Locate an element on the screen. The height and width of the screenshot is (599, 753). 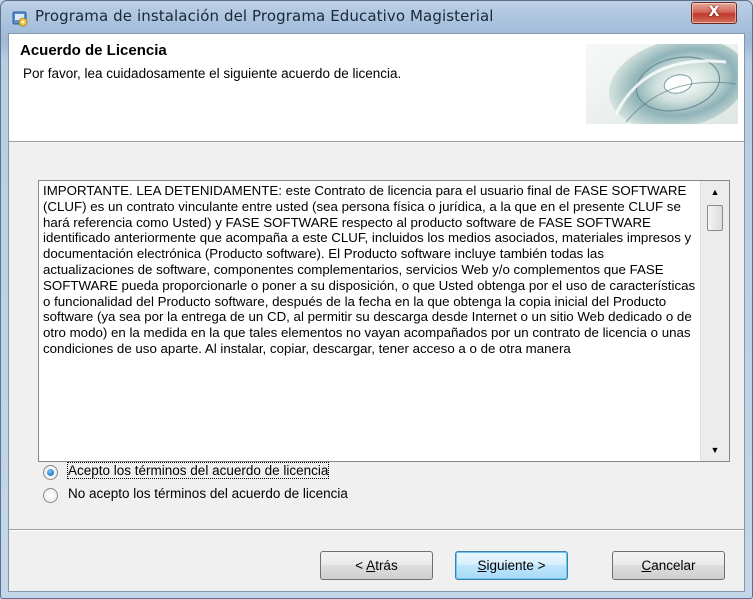
vertical-scrollbar: ▲ ▼ is located at coordinates (714, 321).